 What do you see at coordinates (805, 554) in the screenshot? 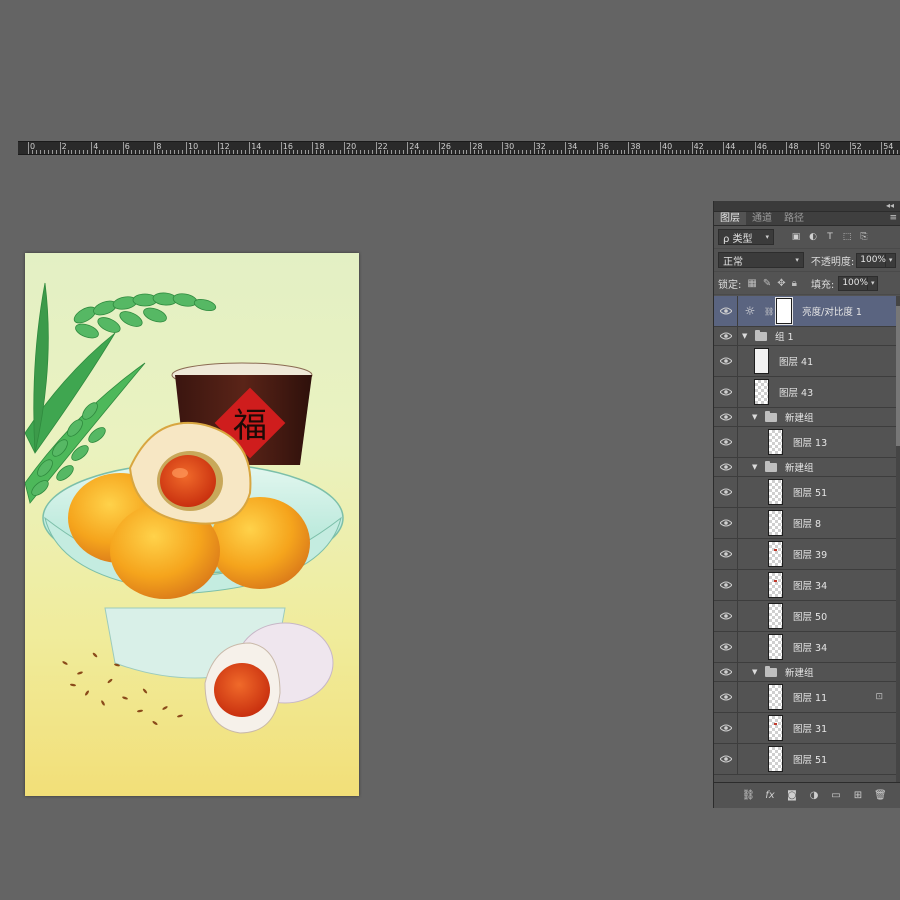
I see `layer-row: 图层 39` at bounding box center [805, 554].